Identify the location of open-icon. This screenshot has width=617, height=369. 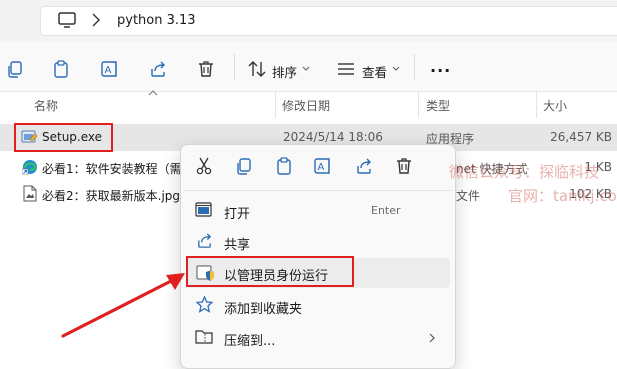
(203, 209).